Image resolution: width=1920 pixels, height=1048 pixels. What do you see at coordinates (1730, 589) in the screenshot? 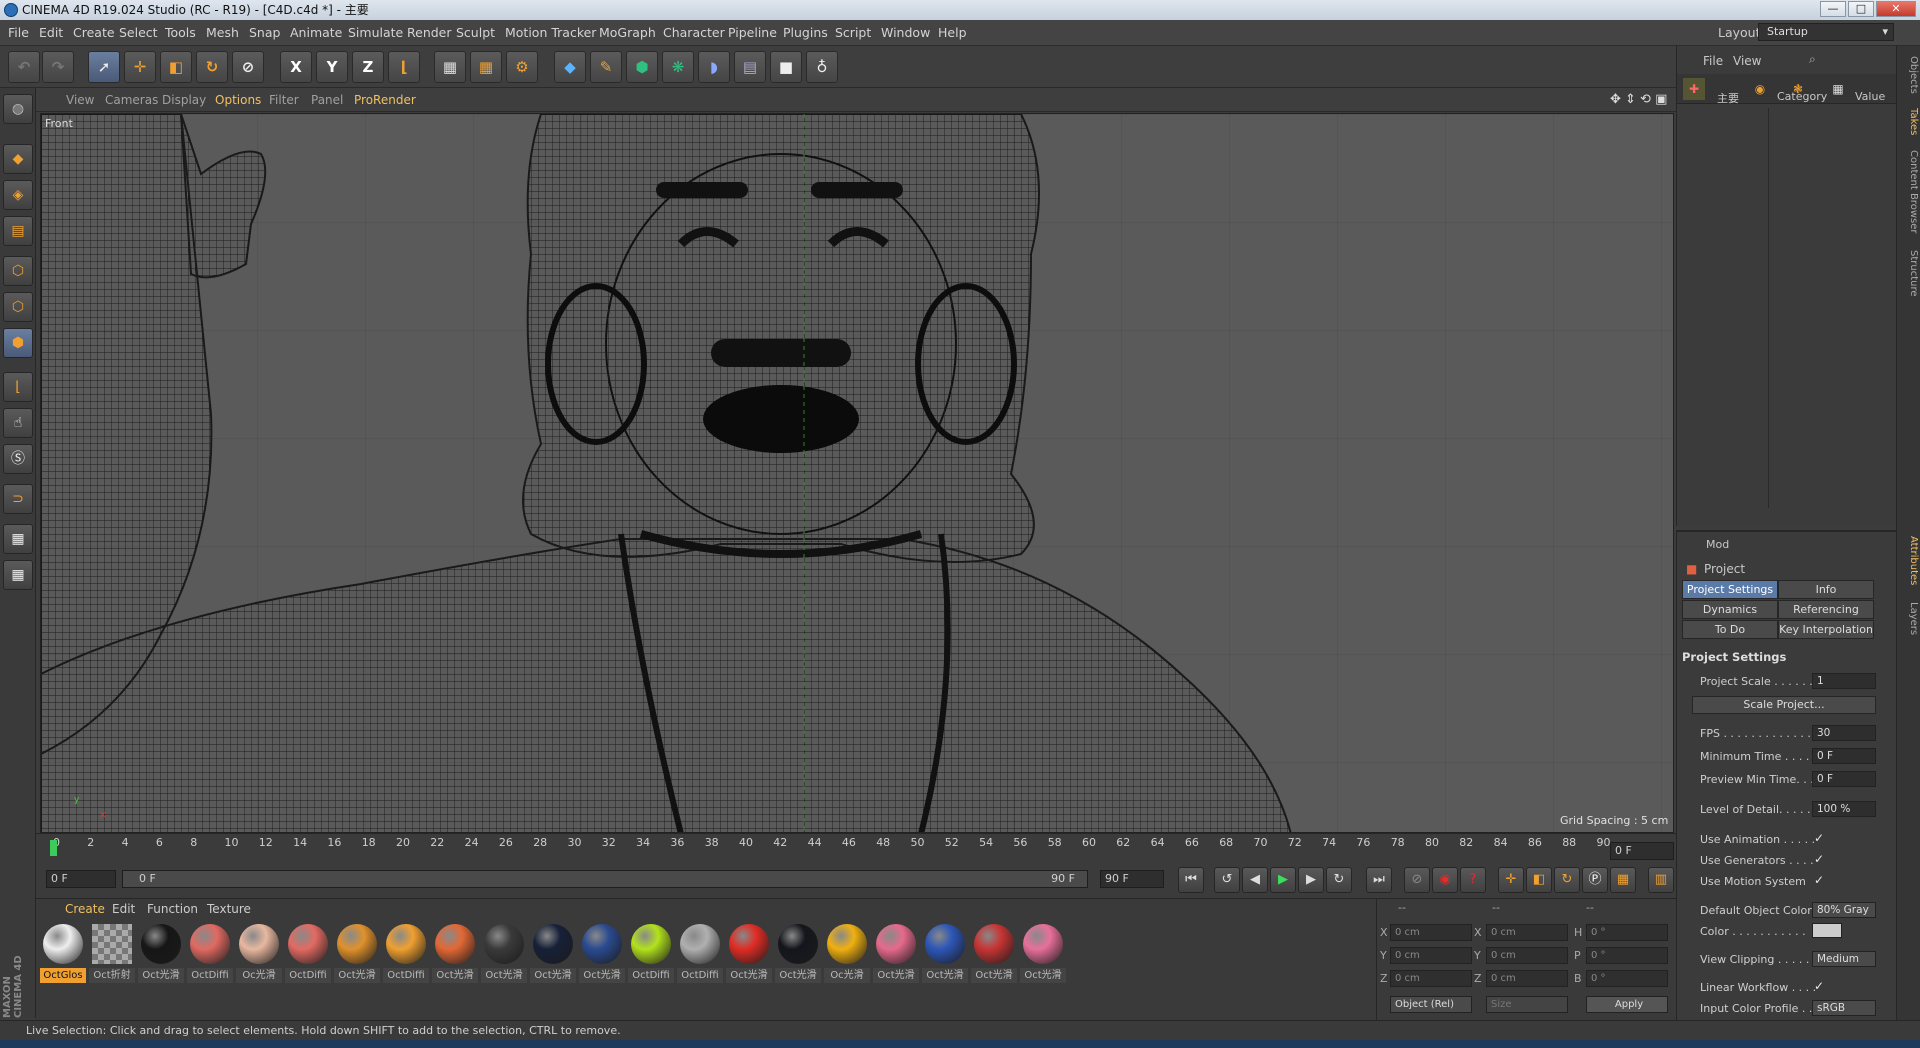
I see `tab-project-settings: Project Settings` at bounding box center [1730, 589].